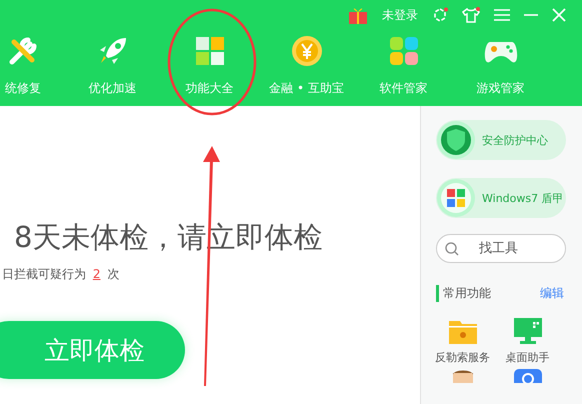 This screenshot has width=582, height=404. What do you see at coordinates (500, 65) in the screenshot?
I see `nav-tab: 游戏管家` at bounding box center [500, 65].